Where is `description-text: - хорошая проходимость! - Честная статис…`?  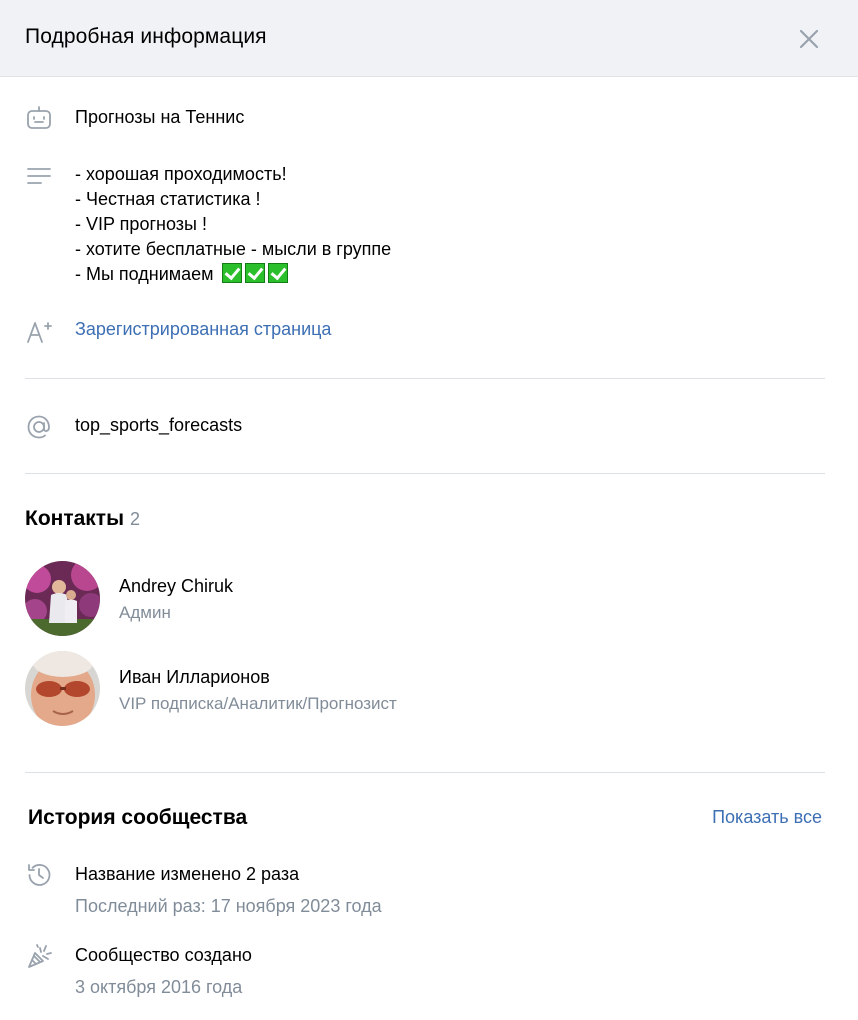
description-text: - хорошая проходимость! - Честная статис… is located at coordinates (233, 224).